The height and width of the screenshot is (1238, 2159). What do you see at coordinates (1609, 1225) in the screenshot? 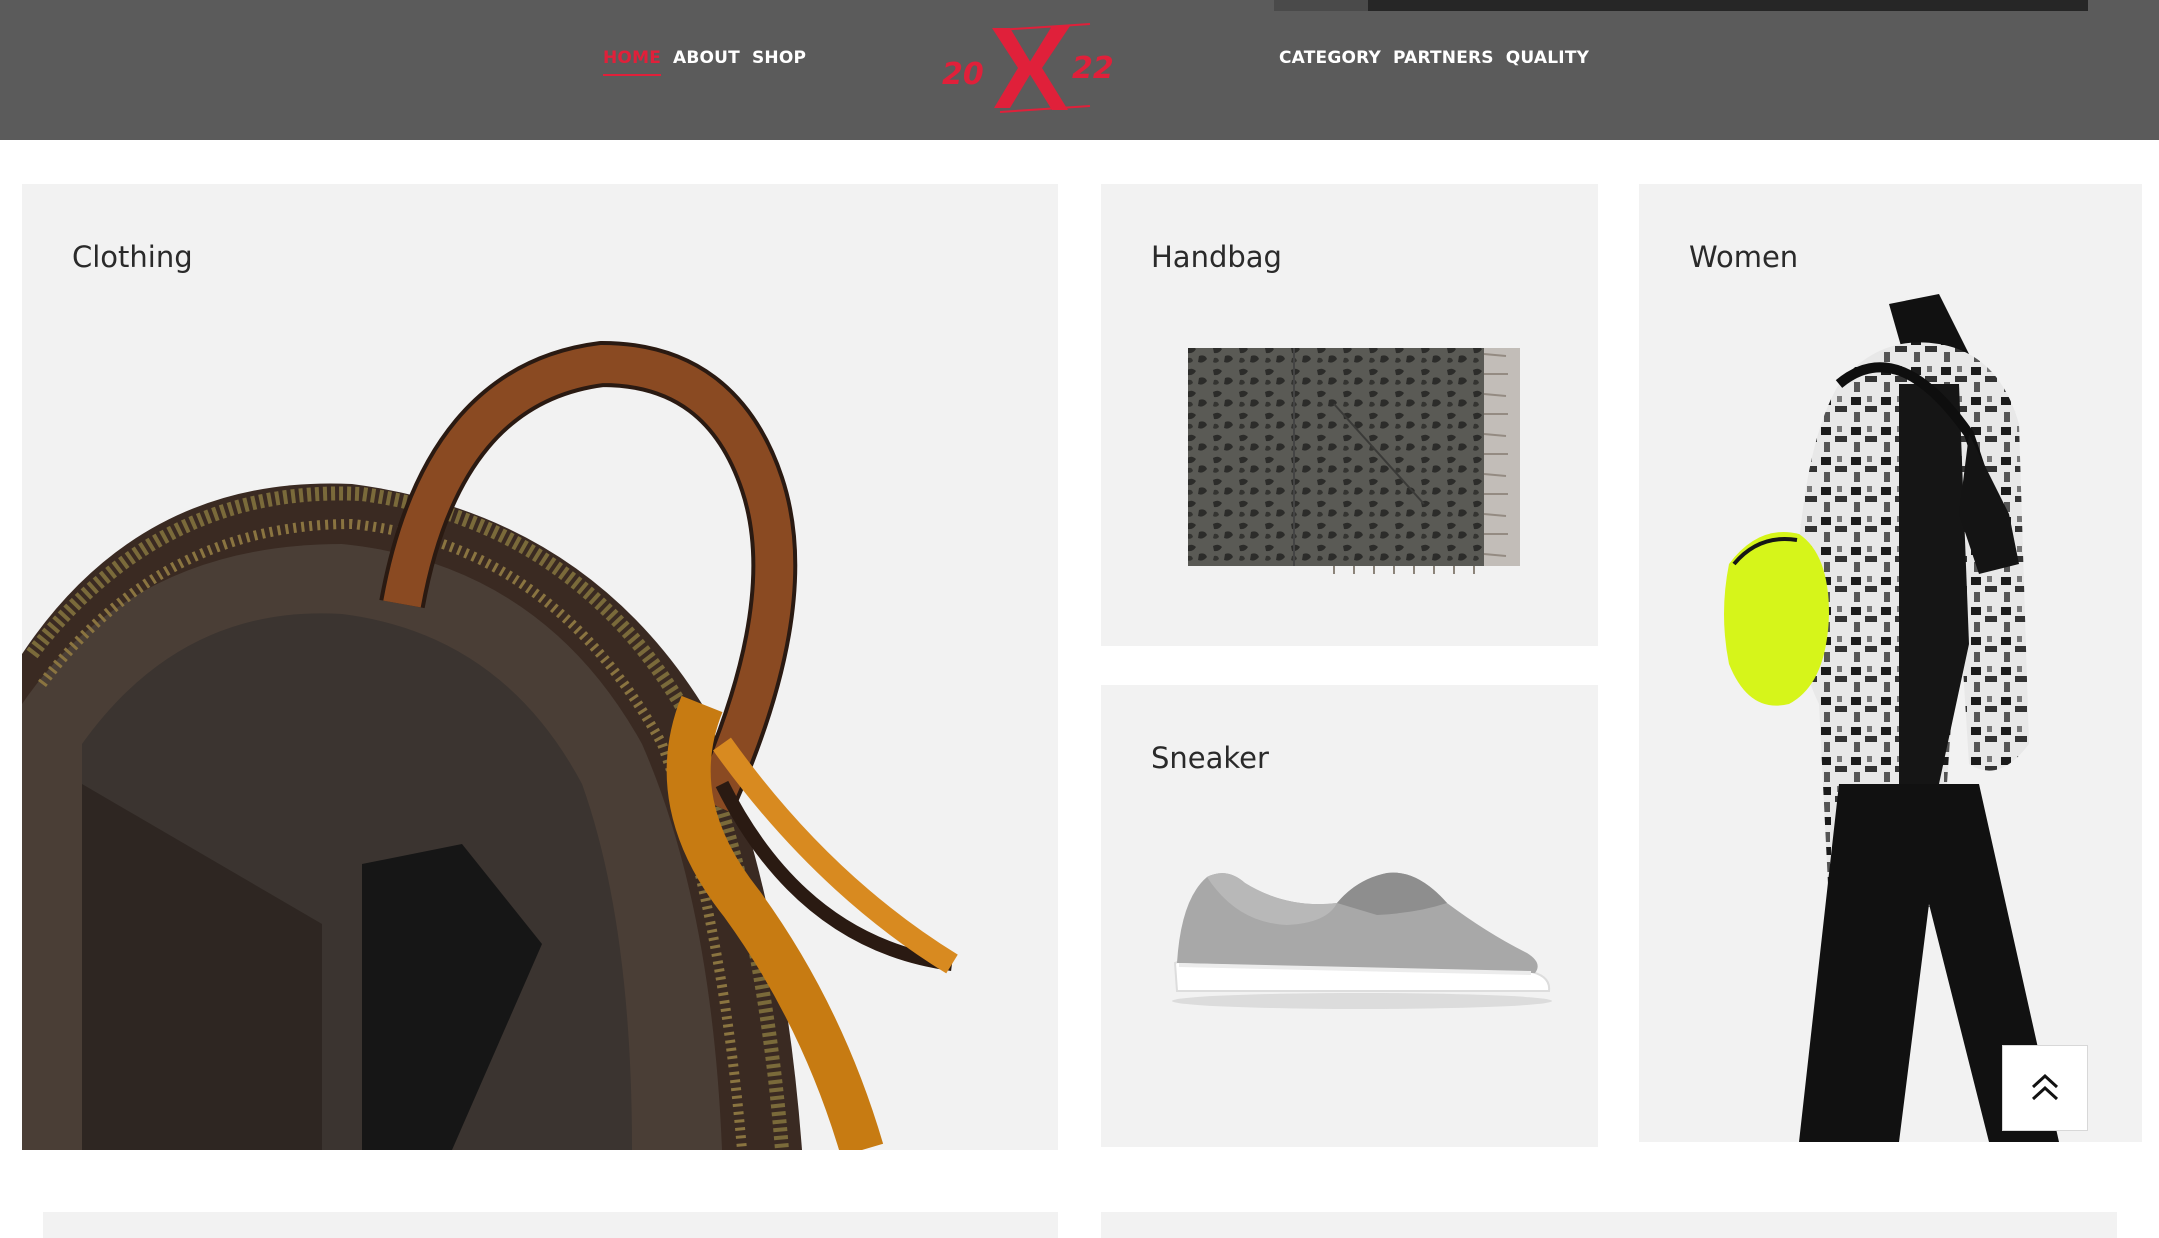
I see `next-row-card-right` at bounding box center [1609, 1225].